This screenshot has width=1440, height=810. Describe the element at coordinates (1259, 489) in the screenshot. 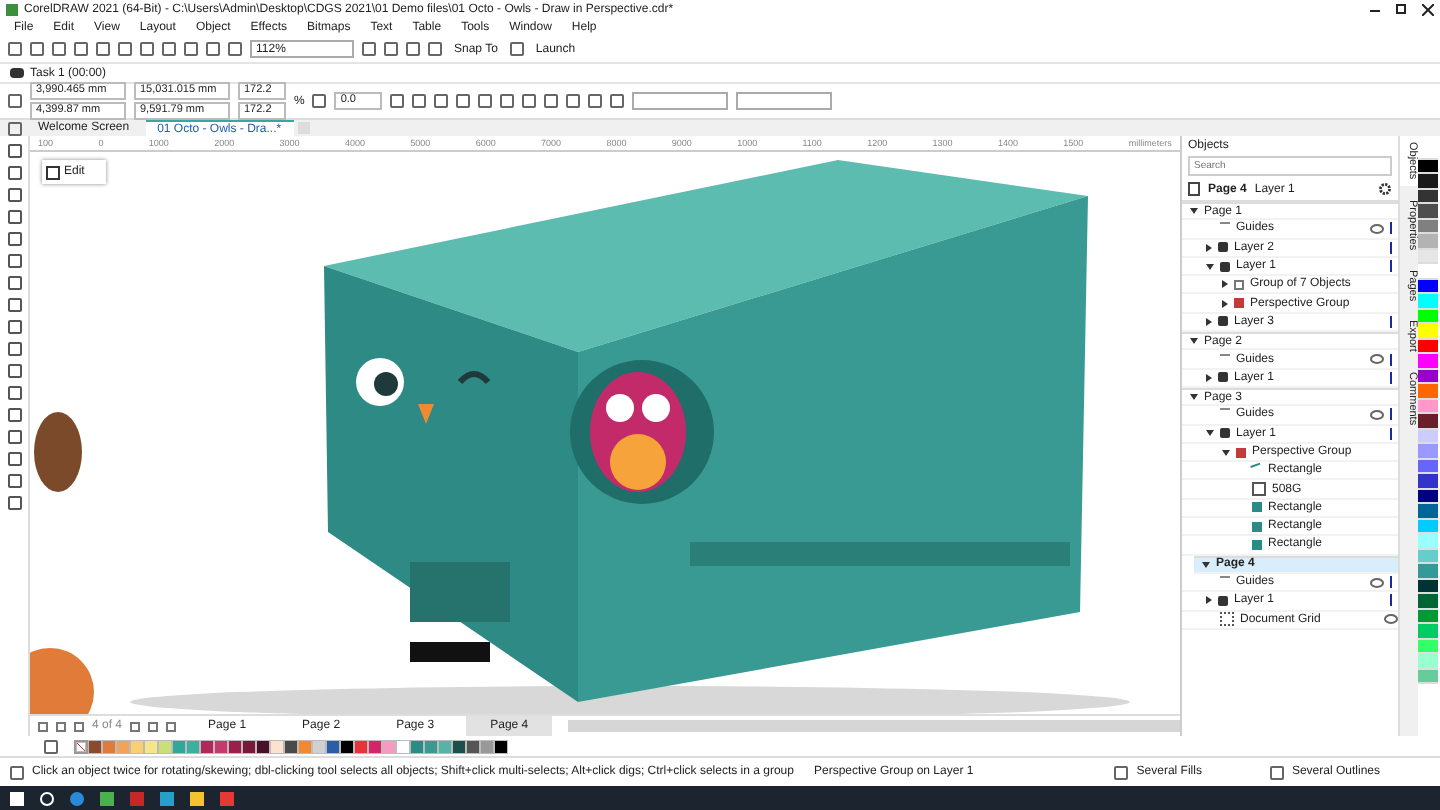

I see `text-icon` at that location.